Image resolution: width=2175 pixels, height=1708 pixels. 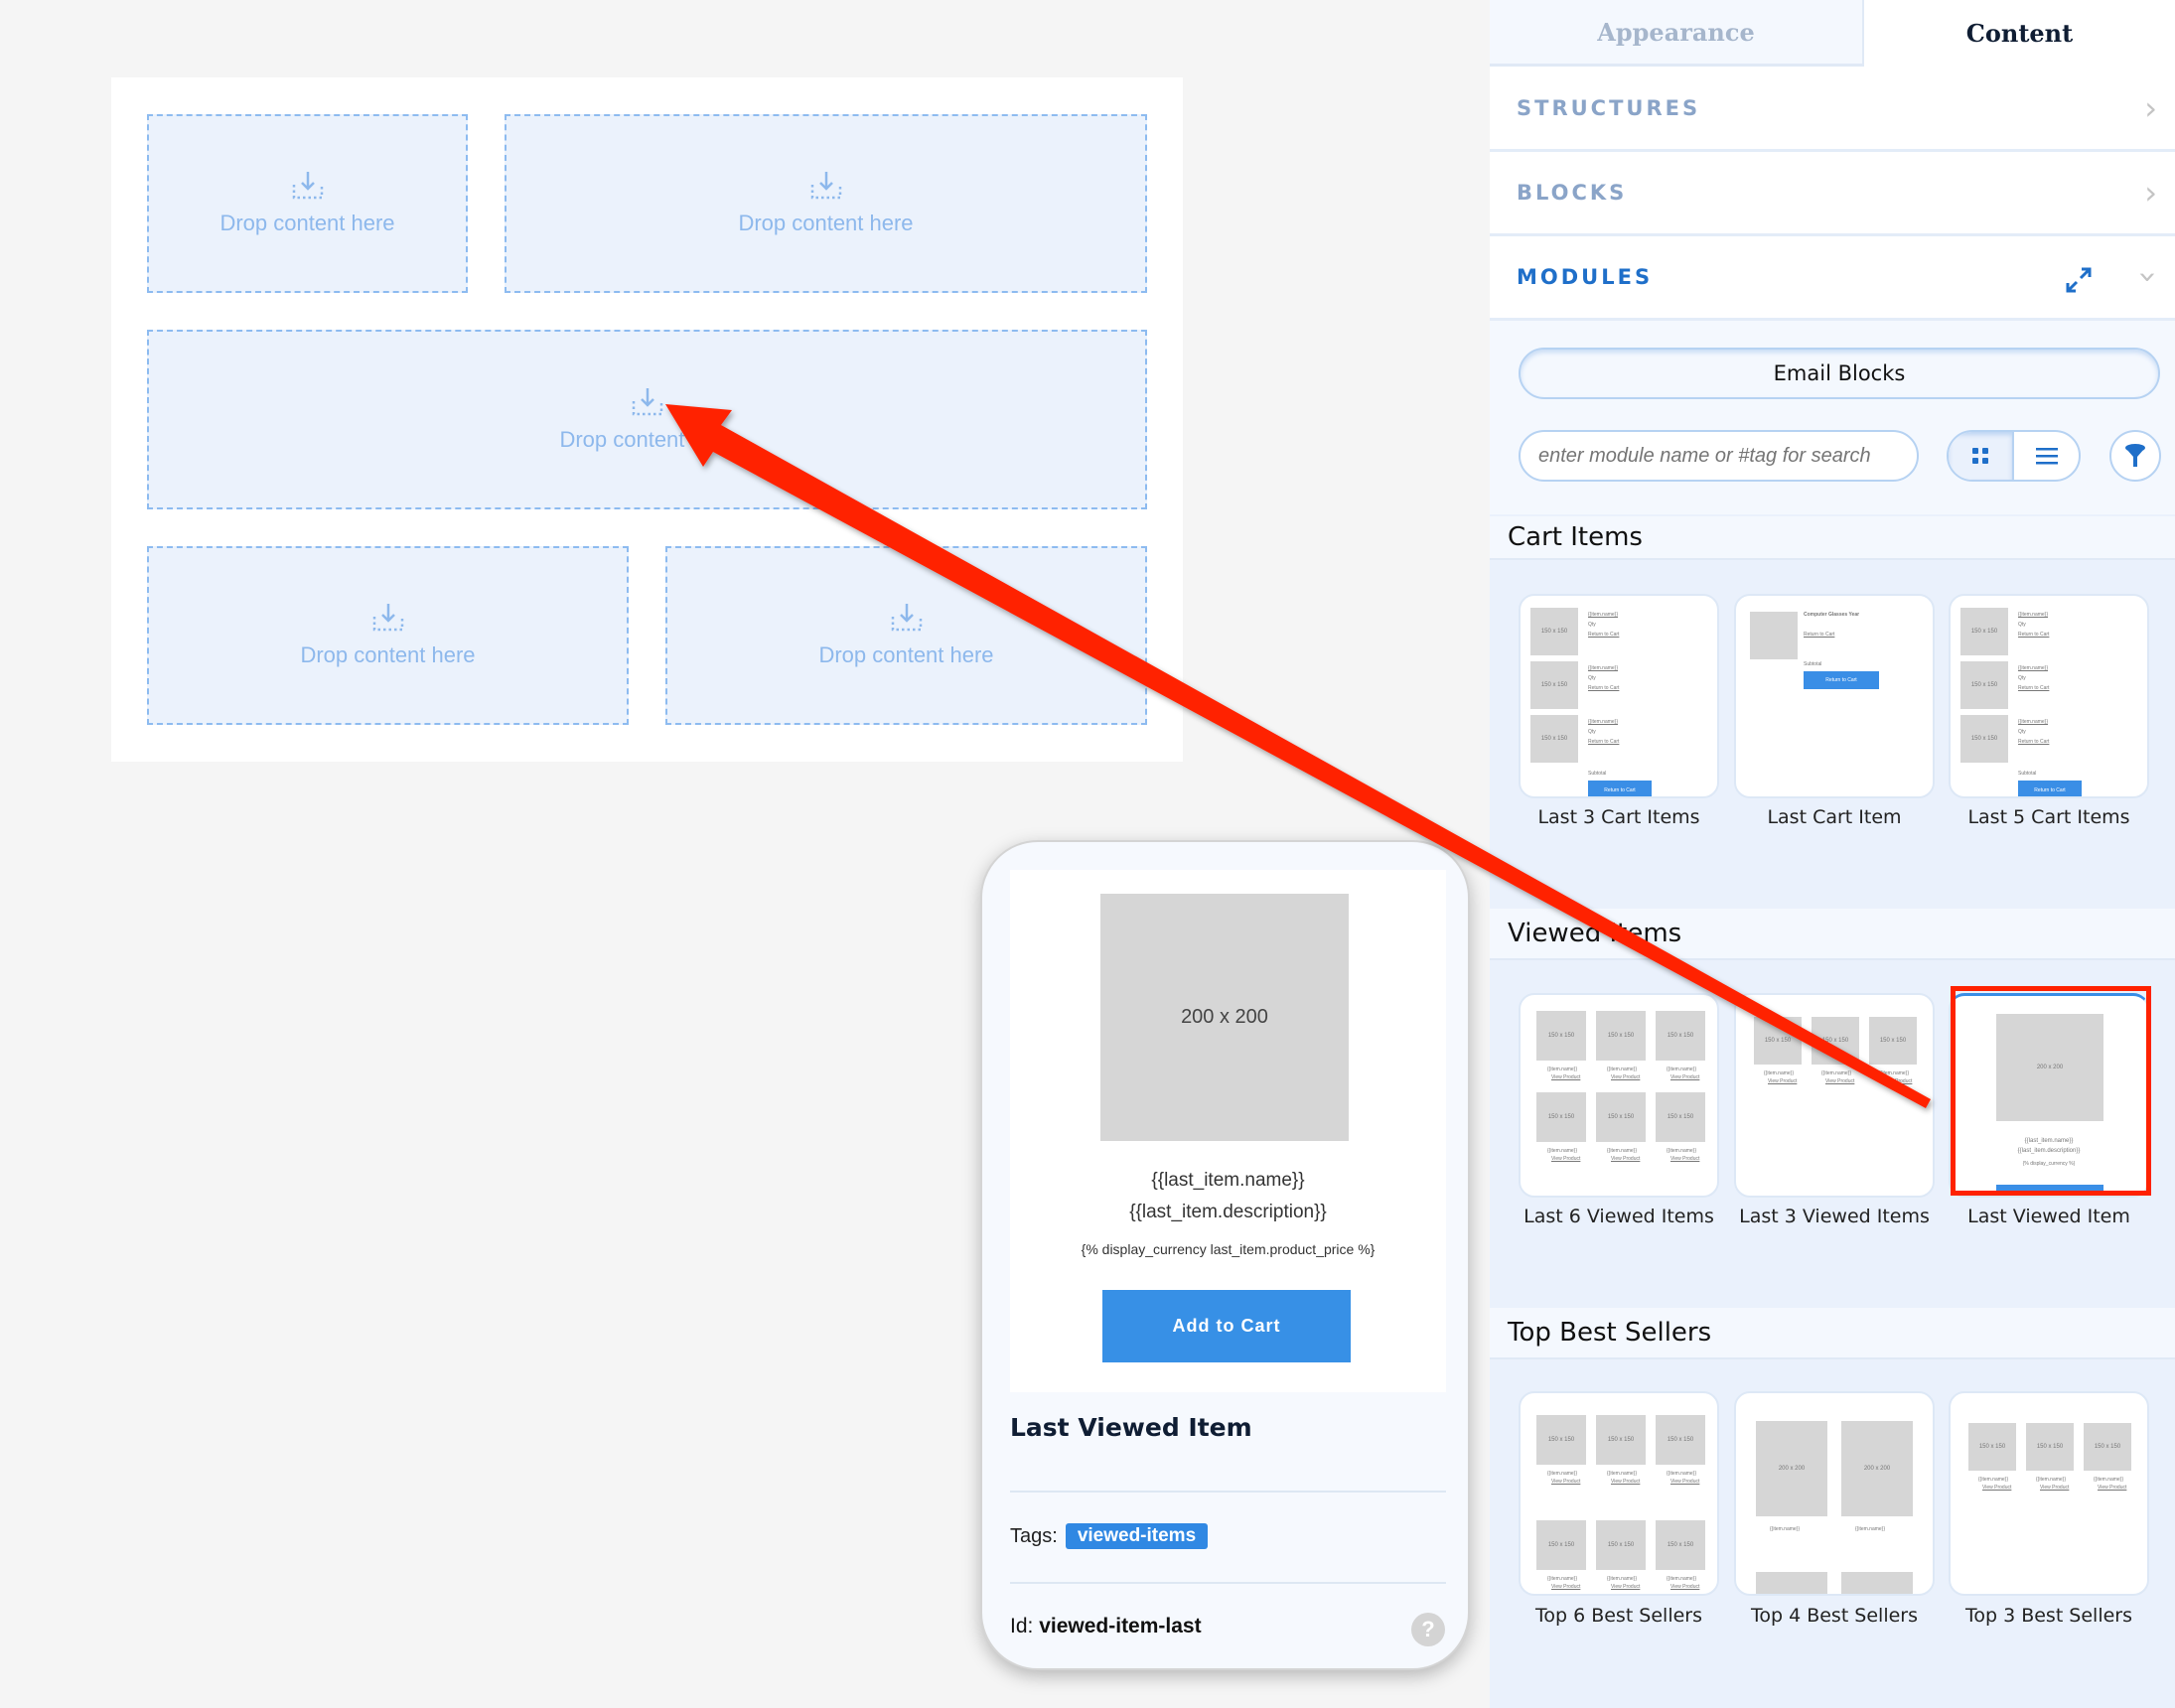 I want to click on module-label: Last Viewed Item, so click(x=2049, y=1216).